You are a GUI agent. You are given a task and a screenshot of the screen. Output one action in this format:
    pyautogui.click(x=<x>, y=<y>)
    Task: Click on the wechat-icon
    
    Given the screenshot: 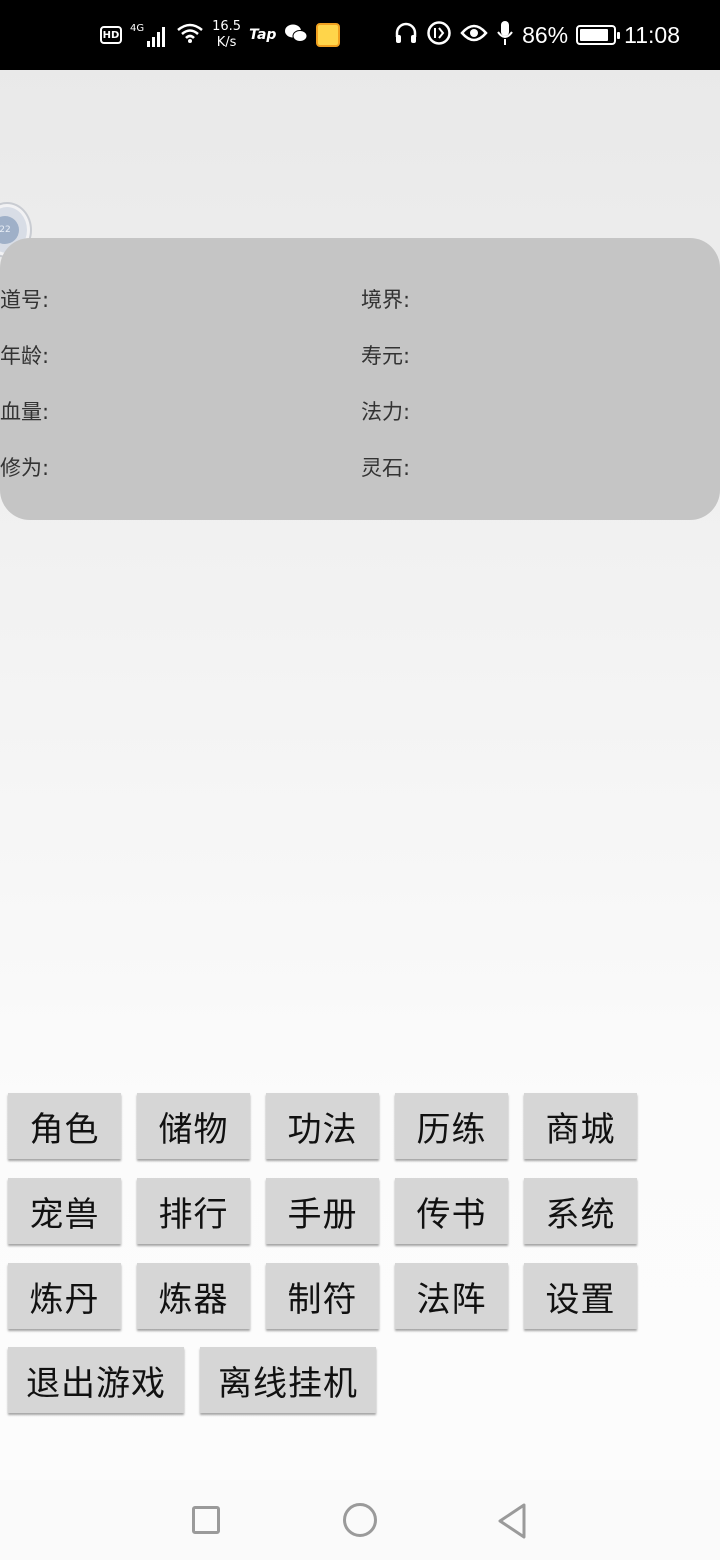 What is the action you would take?
    pyautogui.click(x=296, y=35)
    